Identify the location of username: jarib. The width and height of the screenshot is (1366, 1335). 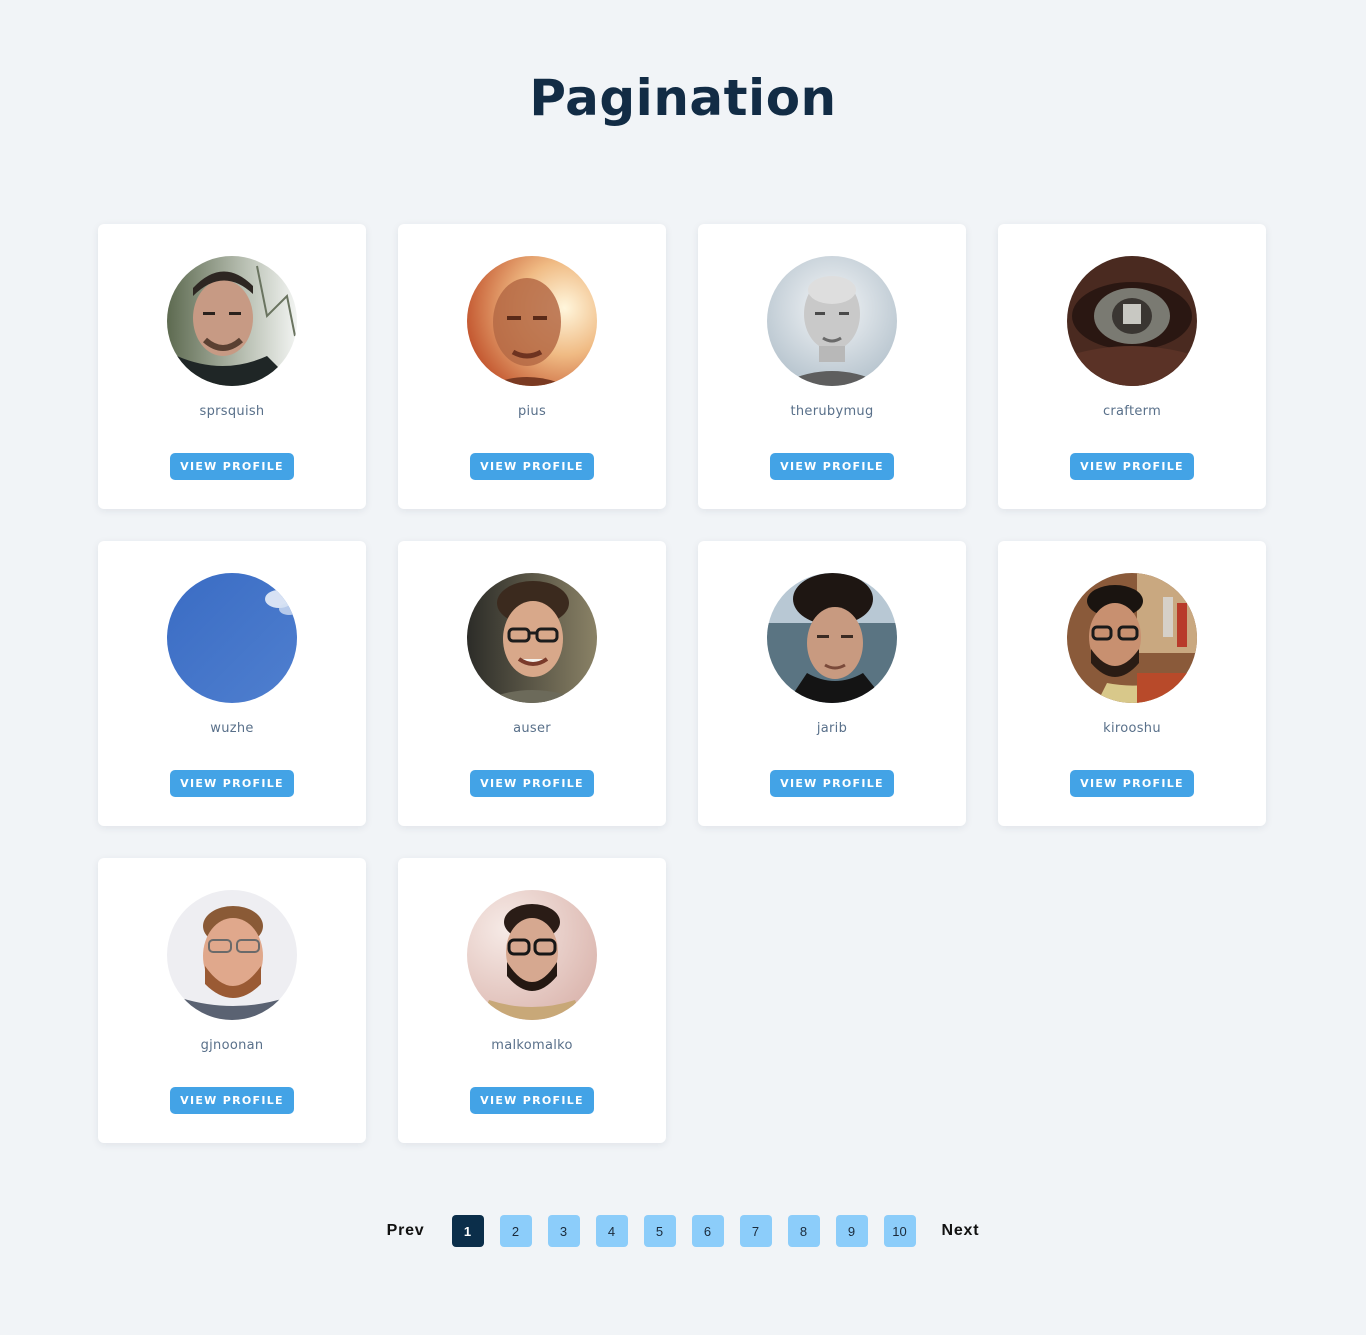
(832, 728).